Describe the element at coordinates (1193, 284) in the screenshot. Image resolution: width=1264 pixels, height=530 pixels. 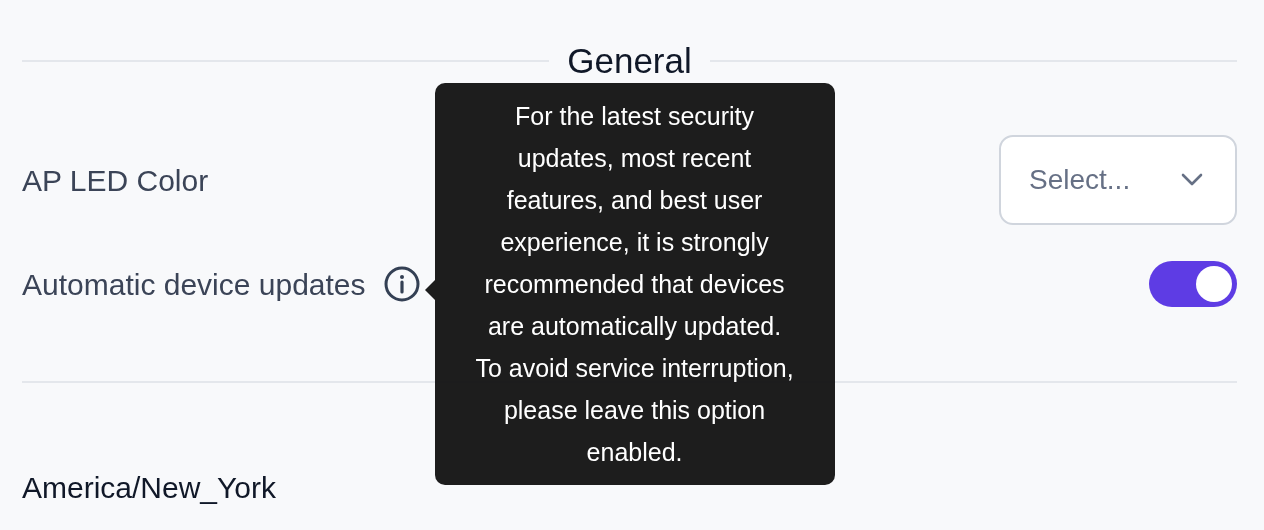
I see `toggle-switch` at that location.